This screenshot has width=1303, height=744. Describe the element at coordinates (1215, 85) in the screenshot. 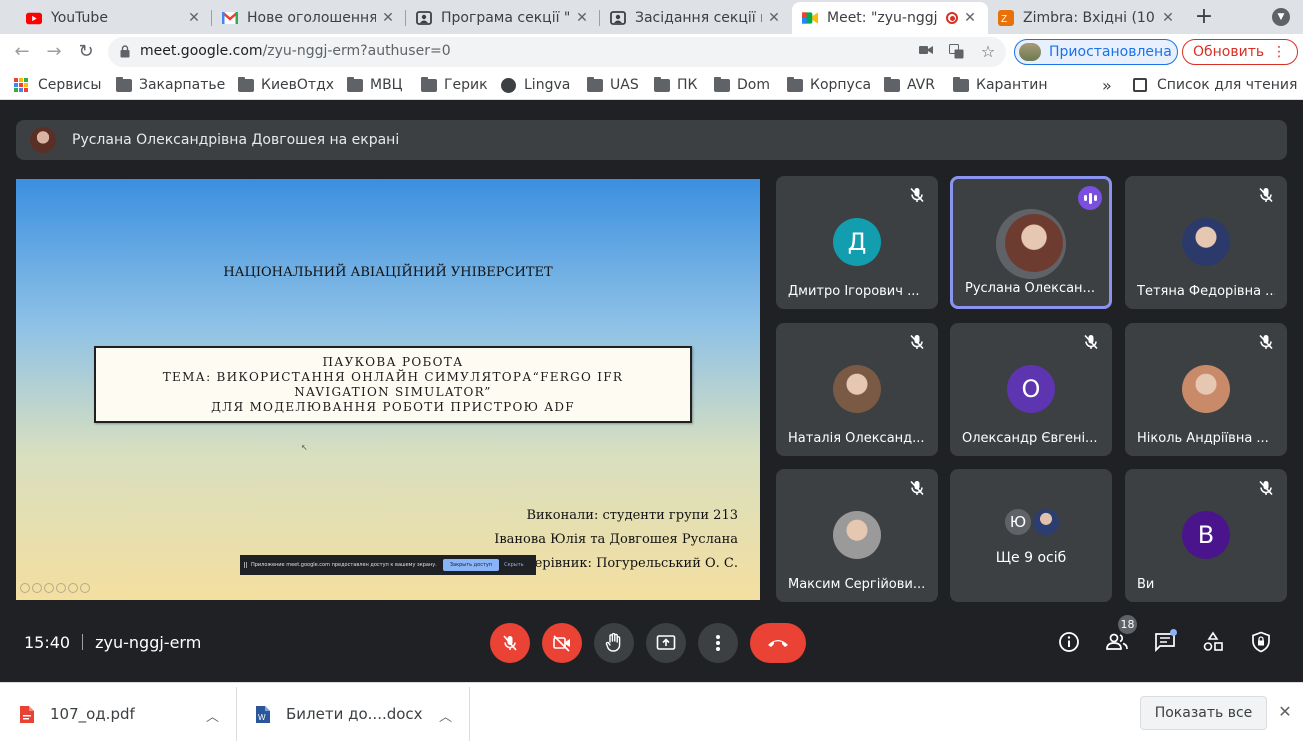

I see `reading-list-button: Список для чтения` at that location.